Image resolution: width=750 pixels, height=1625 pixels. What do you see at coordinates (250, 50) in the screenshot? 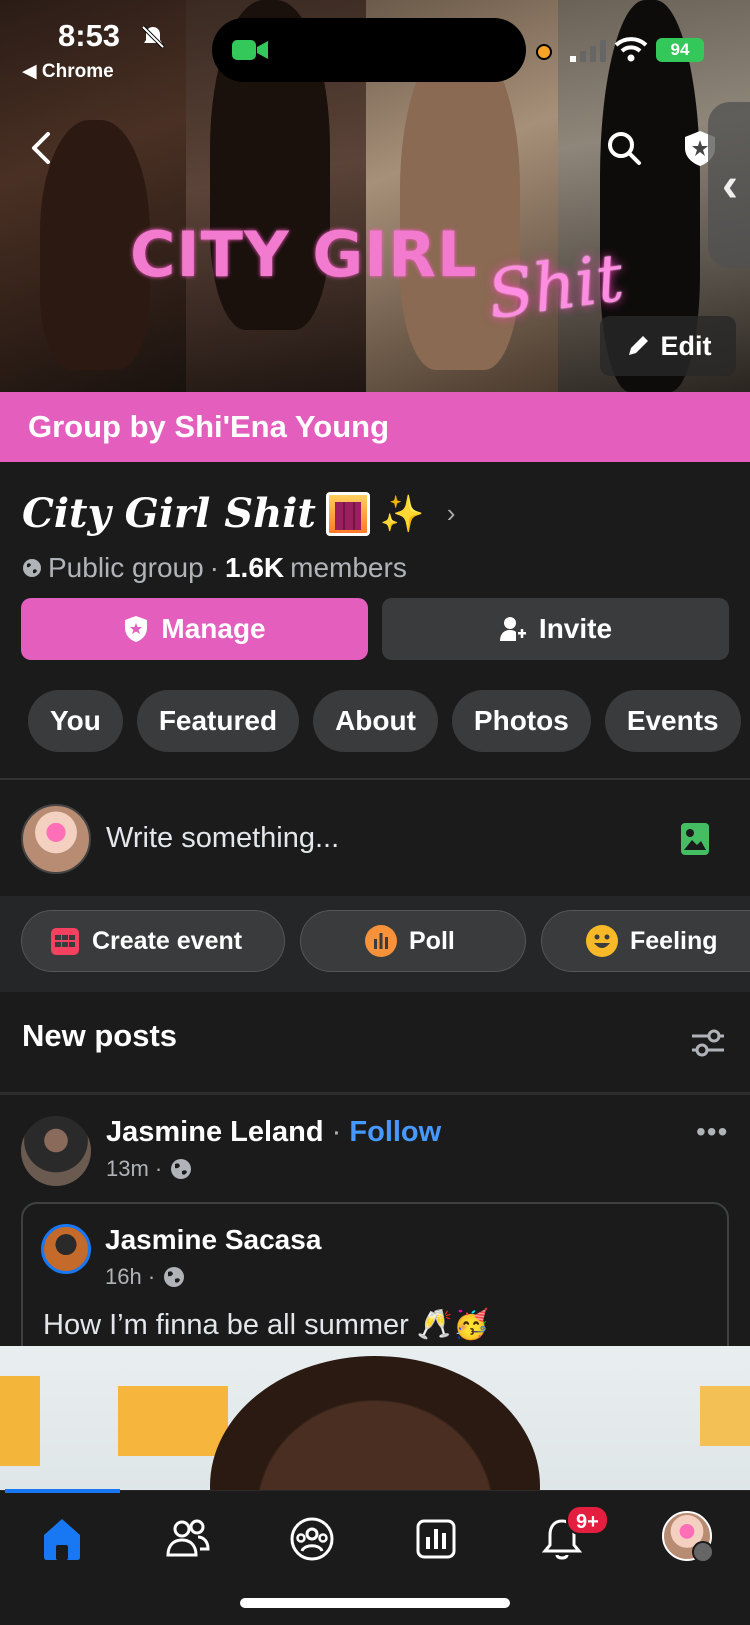
I see `facetime-camera-icon` at bounding box center [250, 50].